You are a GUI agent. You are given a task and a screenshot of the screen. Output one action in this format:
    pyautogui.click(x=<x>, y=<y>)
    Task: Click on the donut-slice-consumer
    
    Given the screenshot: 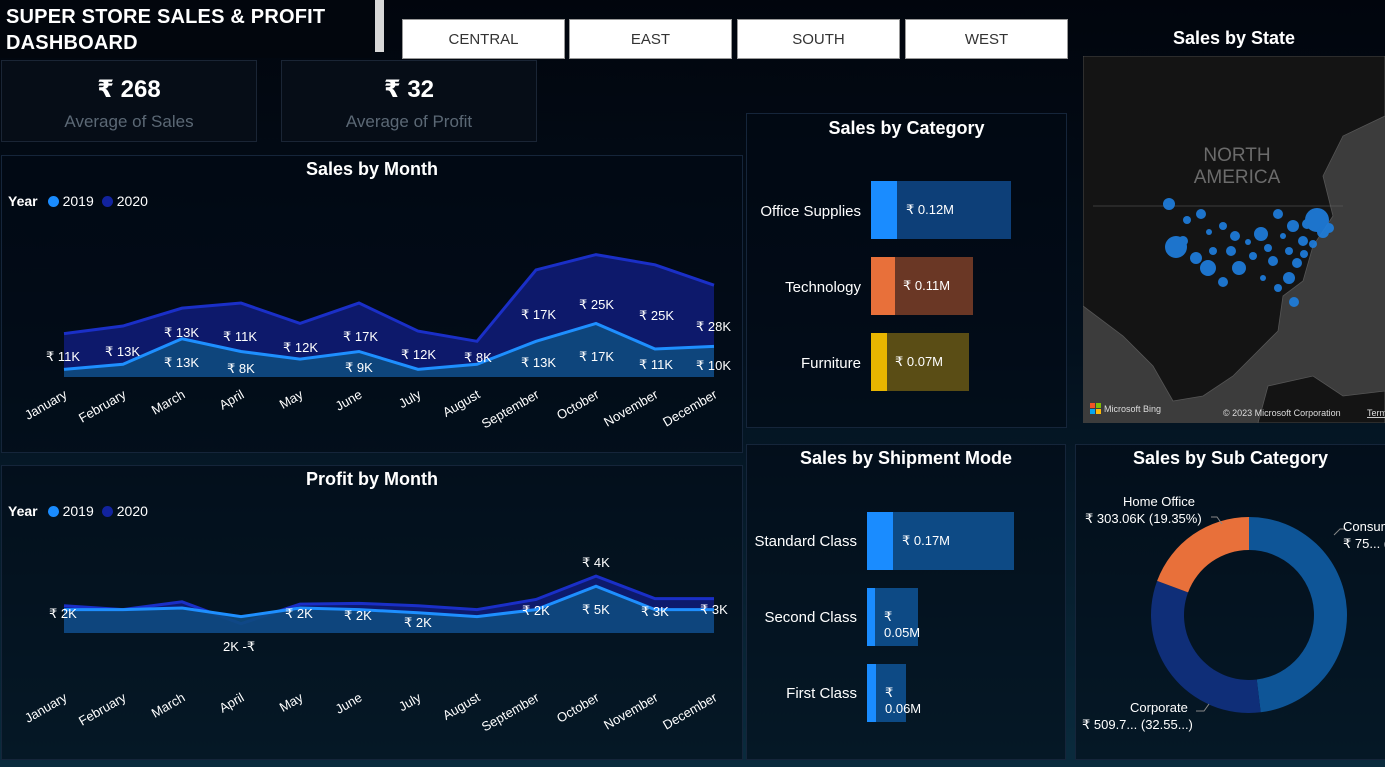 What is the action you would take?
    pyautogui.click(x=1298, y=615)
    